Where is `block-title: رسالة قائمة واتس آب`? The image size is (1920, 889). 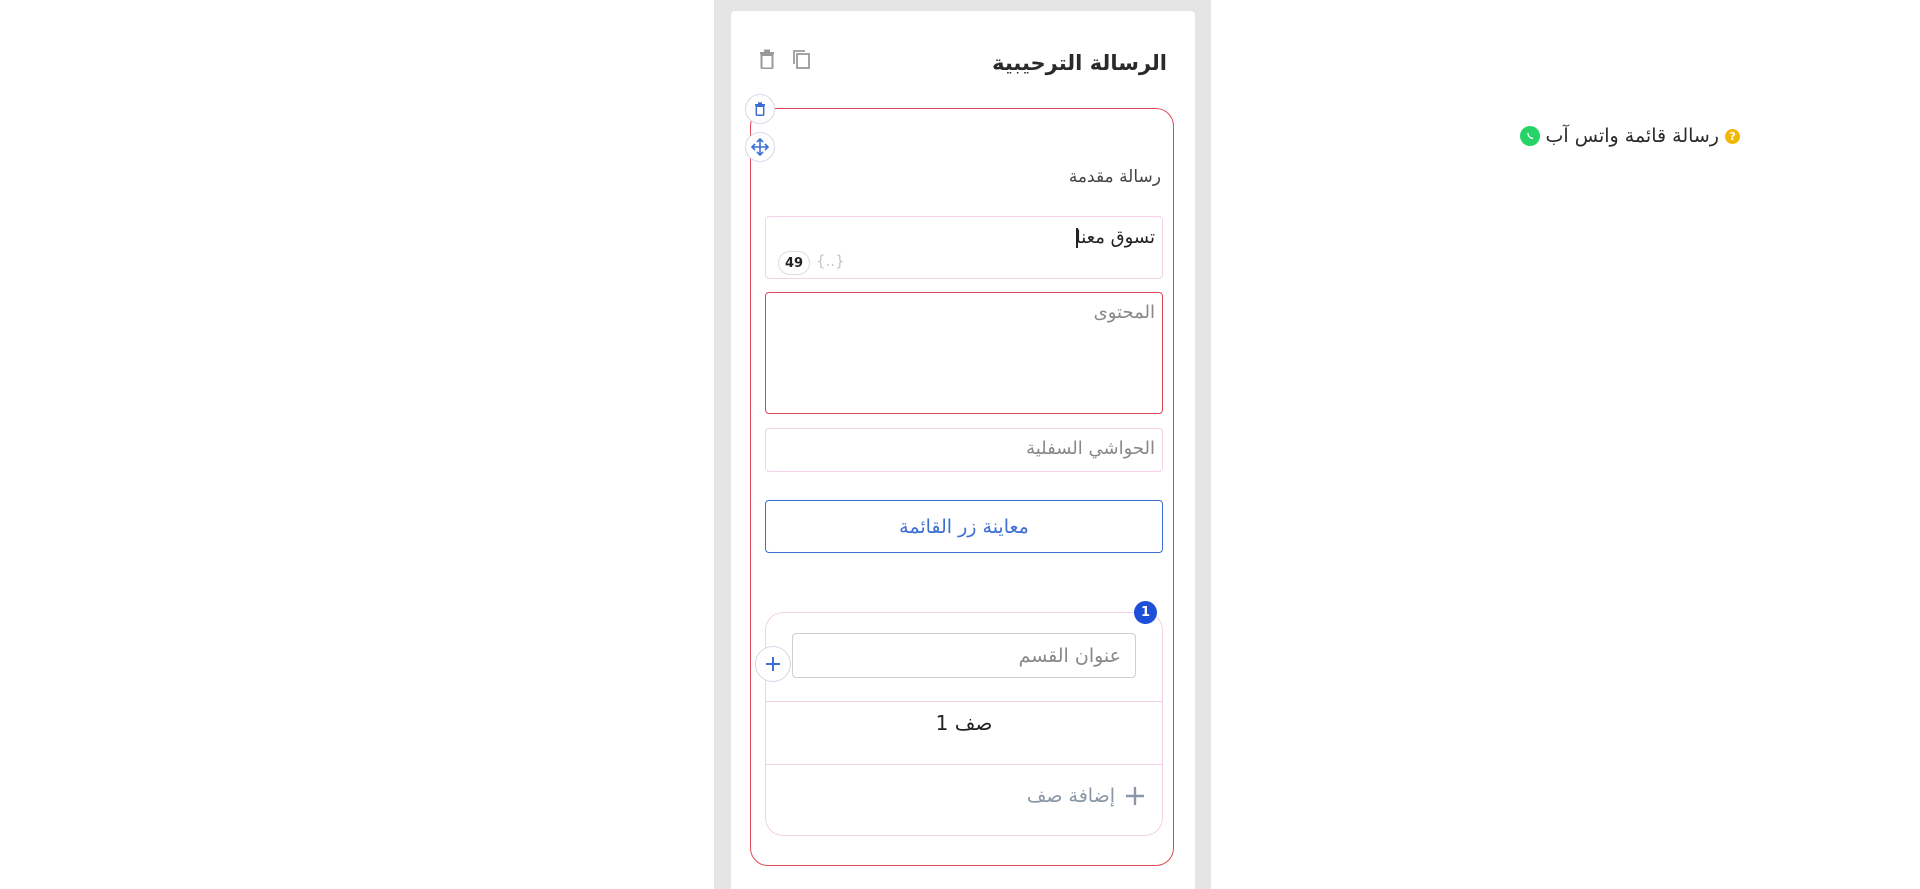 block-title: رسالة قائمة واتس آب is located at coordinates (1632, 136).